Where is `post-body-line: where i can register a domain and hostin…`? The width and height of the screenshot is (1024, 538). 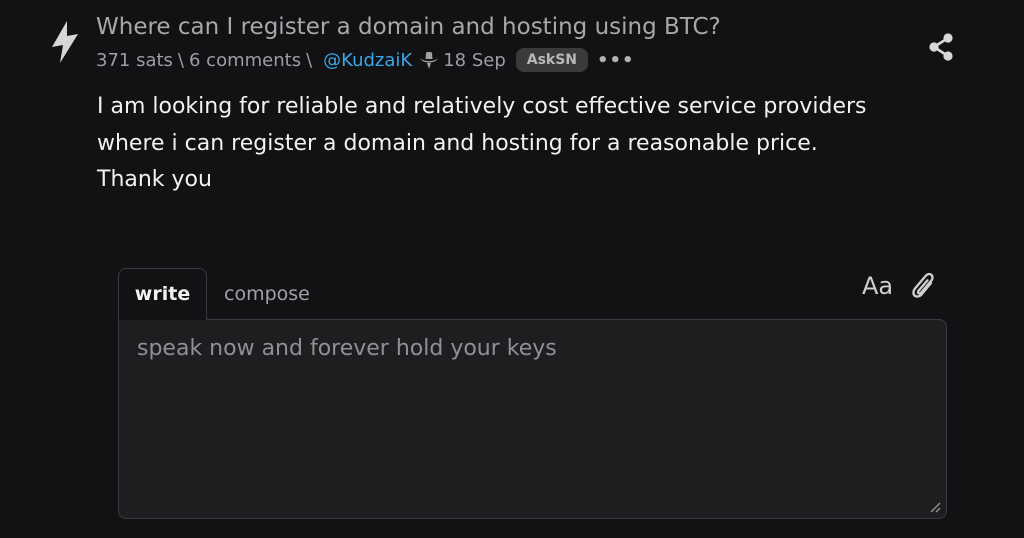
post-body-line: where i can register a domain and hostin… is located at coordinates (457, 143).